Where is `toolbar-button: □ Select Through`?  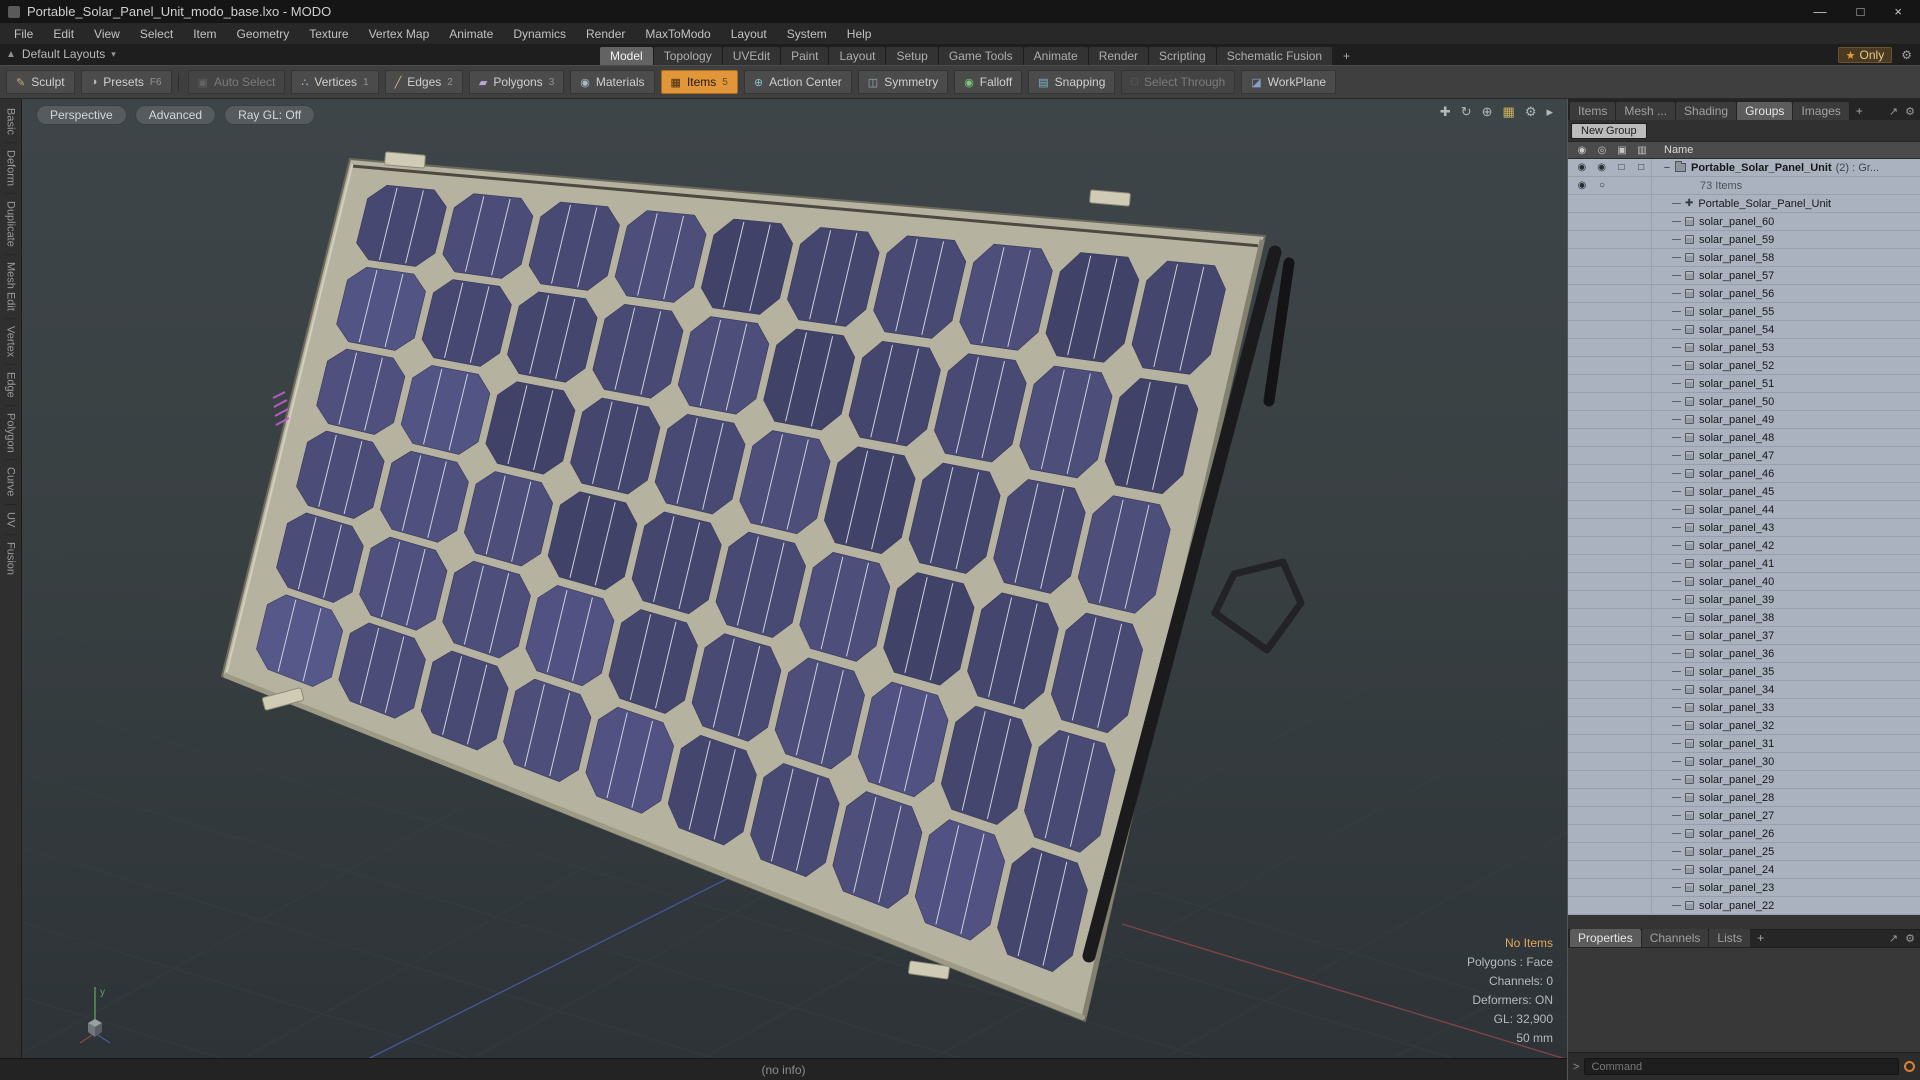
toolbar-button: □ Select Through is located at coordinates (1178, 82).